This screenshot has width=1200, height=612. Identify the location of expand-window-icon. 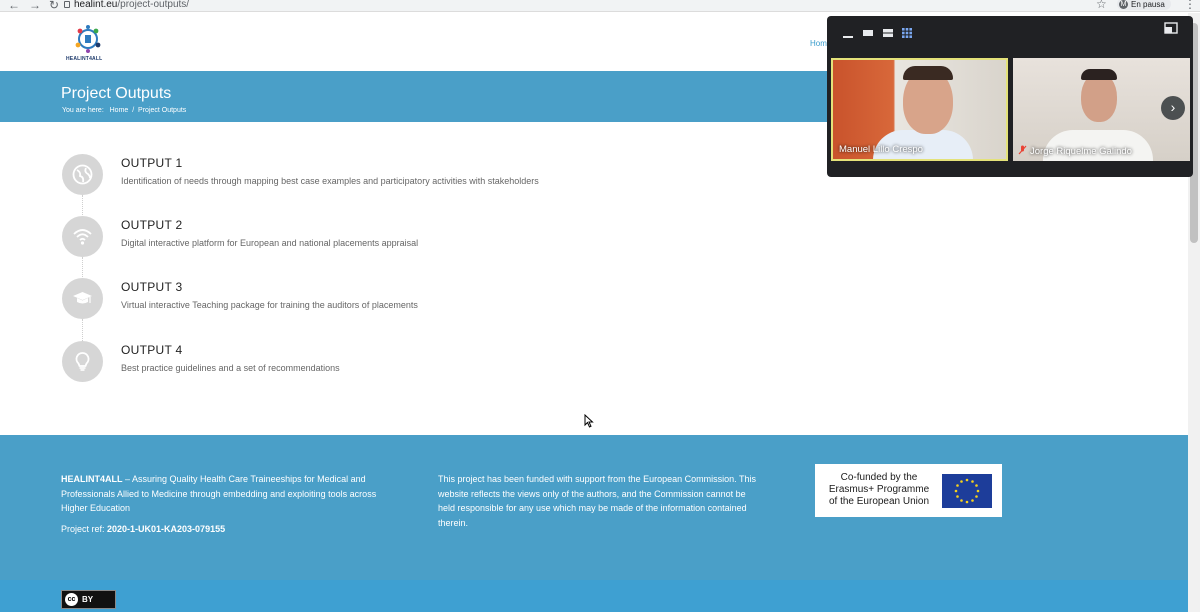
(1171, 28).